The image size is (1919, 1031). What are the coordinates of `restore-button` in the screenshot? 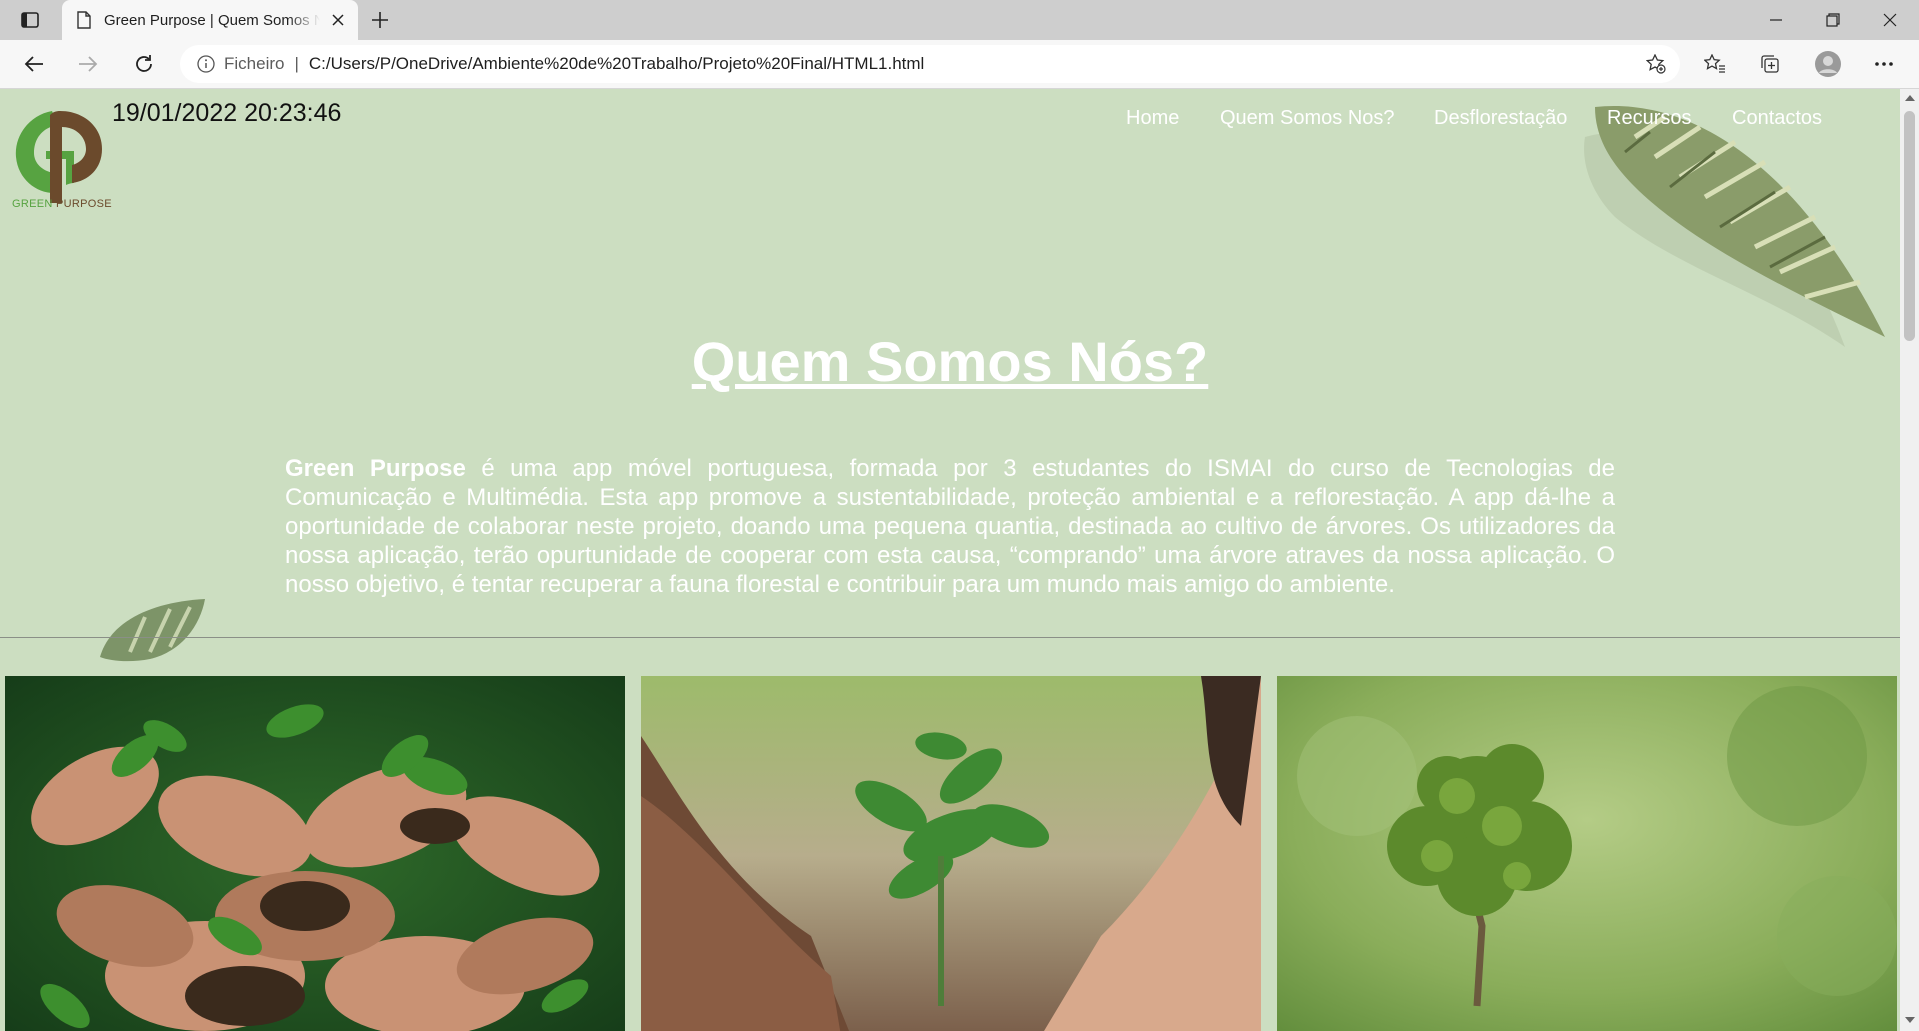 It's located at (1833, 20).